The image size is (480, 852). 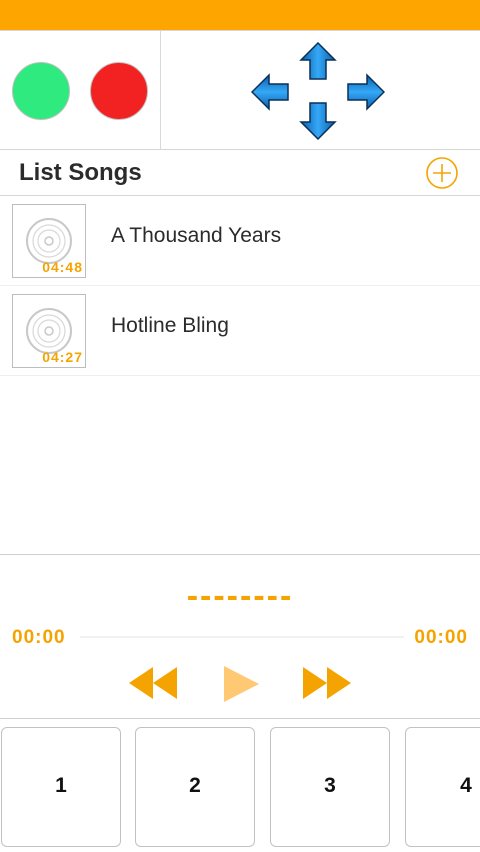 I want to click on list-title: List Songs, so click(x=80, y=172).